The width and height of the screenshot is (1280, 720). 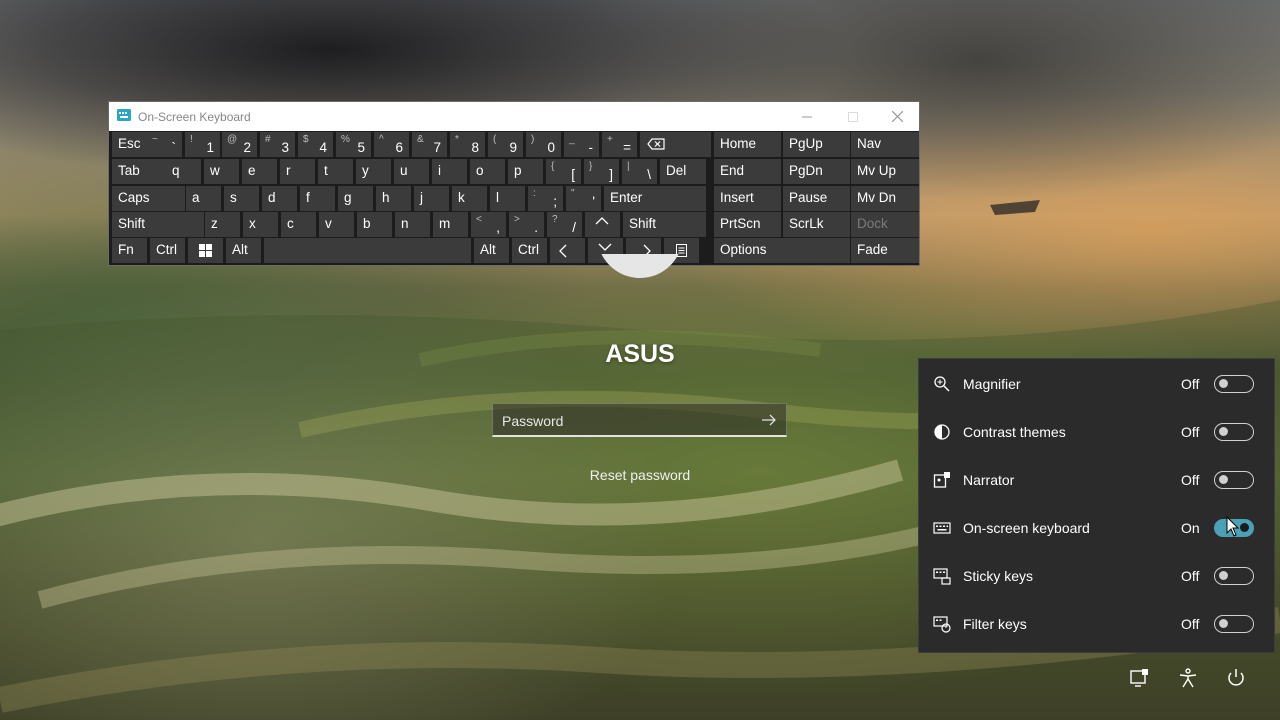 I want to click on key-9: (9, so click(x=505, y=144).